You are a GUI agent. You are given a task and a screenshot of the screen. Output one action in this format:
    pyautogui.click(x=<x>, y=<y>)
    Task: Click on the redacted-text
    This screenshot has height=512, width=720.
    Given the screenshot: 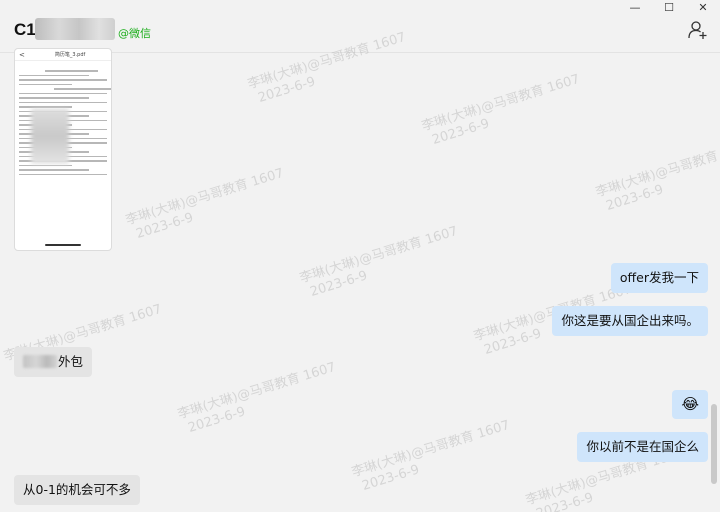 What is the action you would take?
    pyautogui.click(x=40, y=361)
    